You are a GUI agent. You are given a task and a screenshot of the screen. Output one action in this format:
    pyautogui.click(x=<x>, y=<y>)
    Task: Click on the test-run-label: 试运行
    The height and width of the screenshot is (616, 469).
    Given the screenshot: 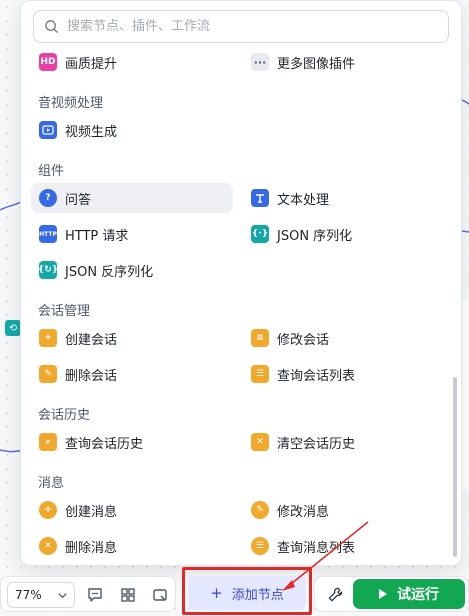 What is the action you would take?
    pyautogui.click(x=418, y=595)
    